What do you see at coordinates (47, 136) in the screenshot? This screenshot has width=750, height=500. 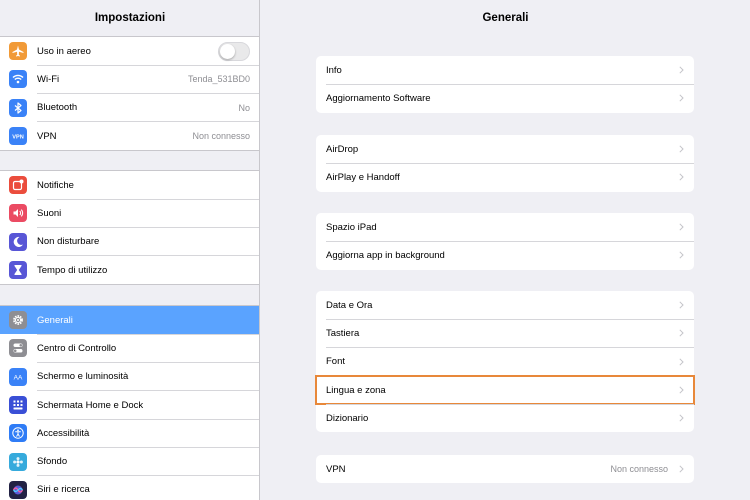 I see `sidebar-item-label: VPN` at bounding box center [47, 136].